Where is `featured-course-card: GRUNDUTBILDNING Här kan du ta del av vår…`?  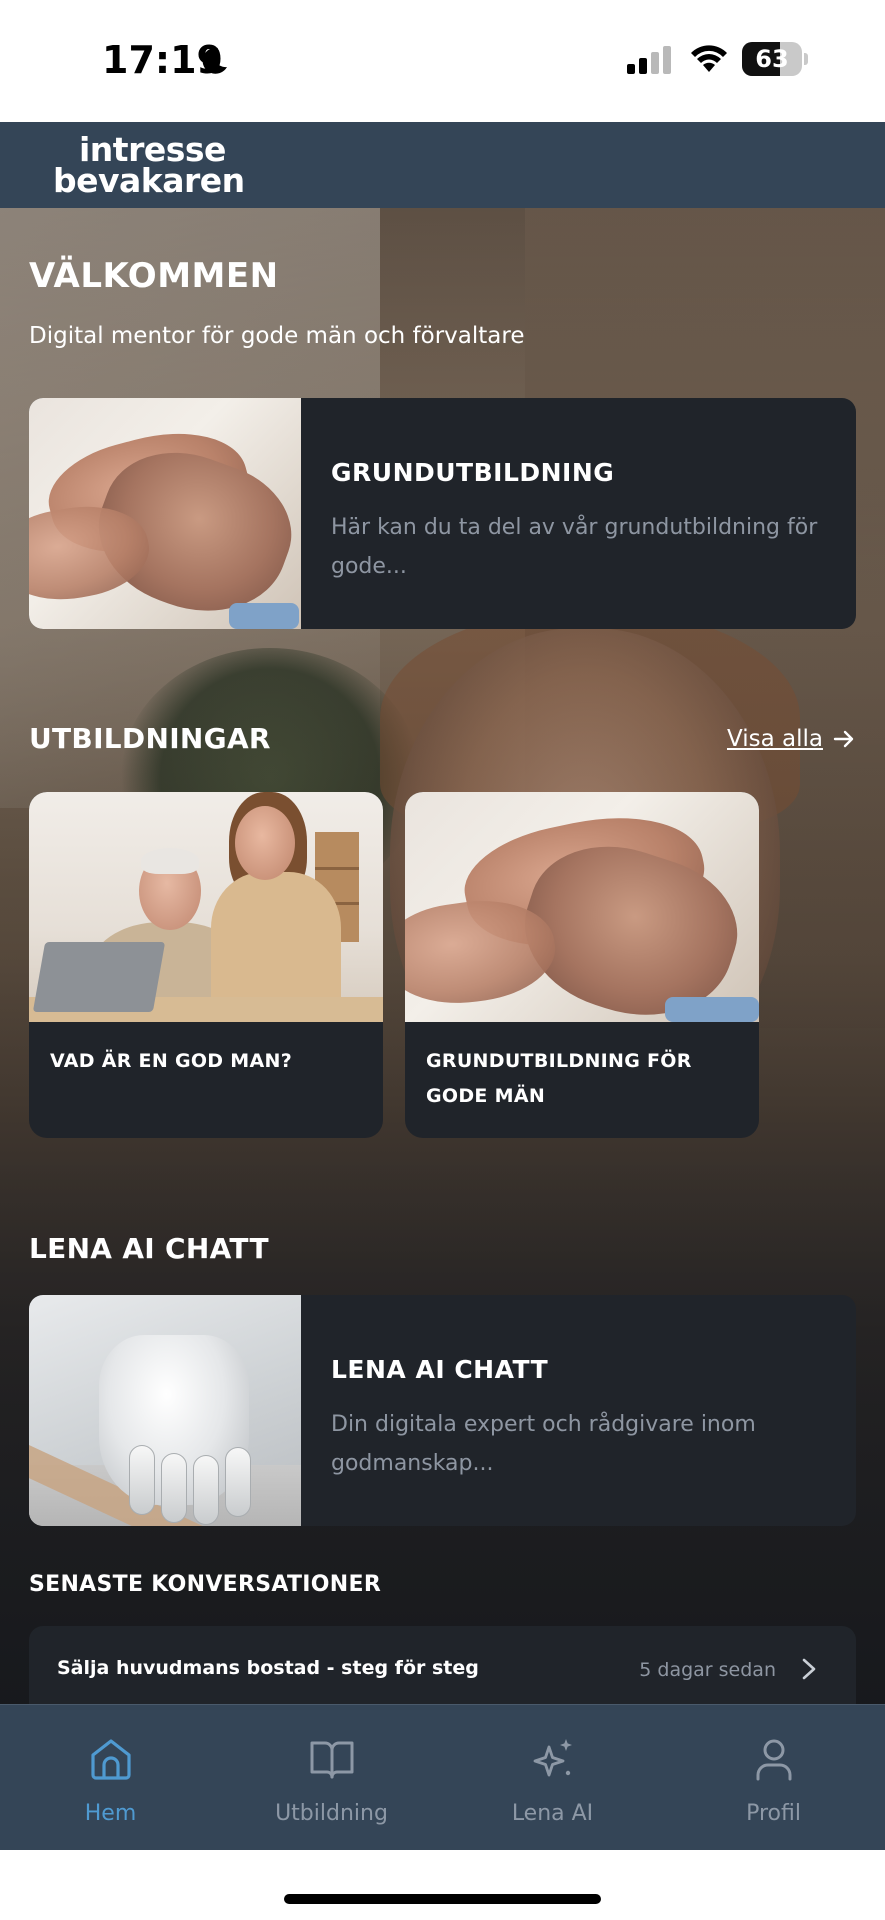 featured-course-card: GRUNDUTBILDNING Här kan du ta del av vår… is located at coordinates (442, 513).